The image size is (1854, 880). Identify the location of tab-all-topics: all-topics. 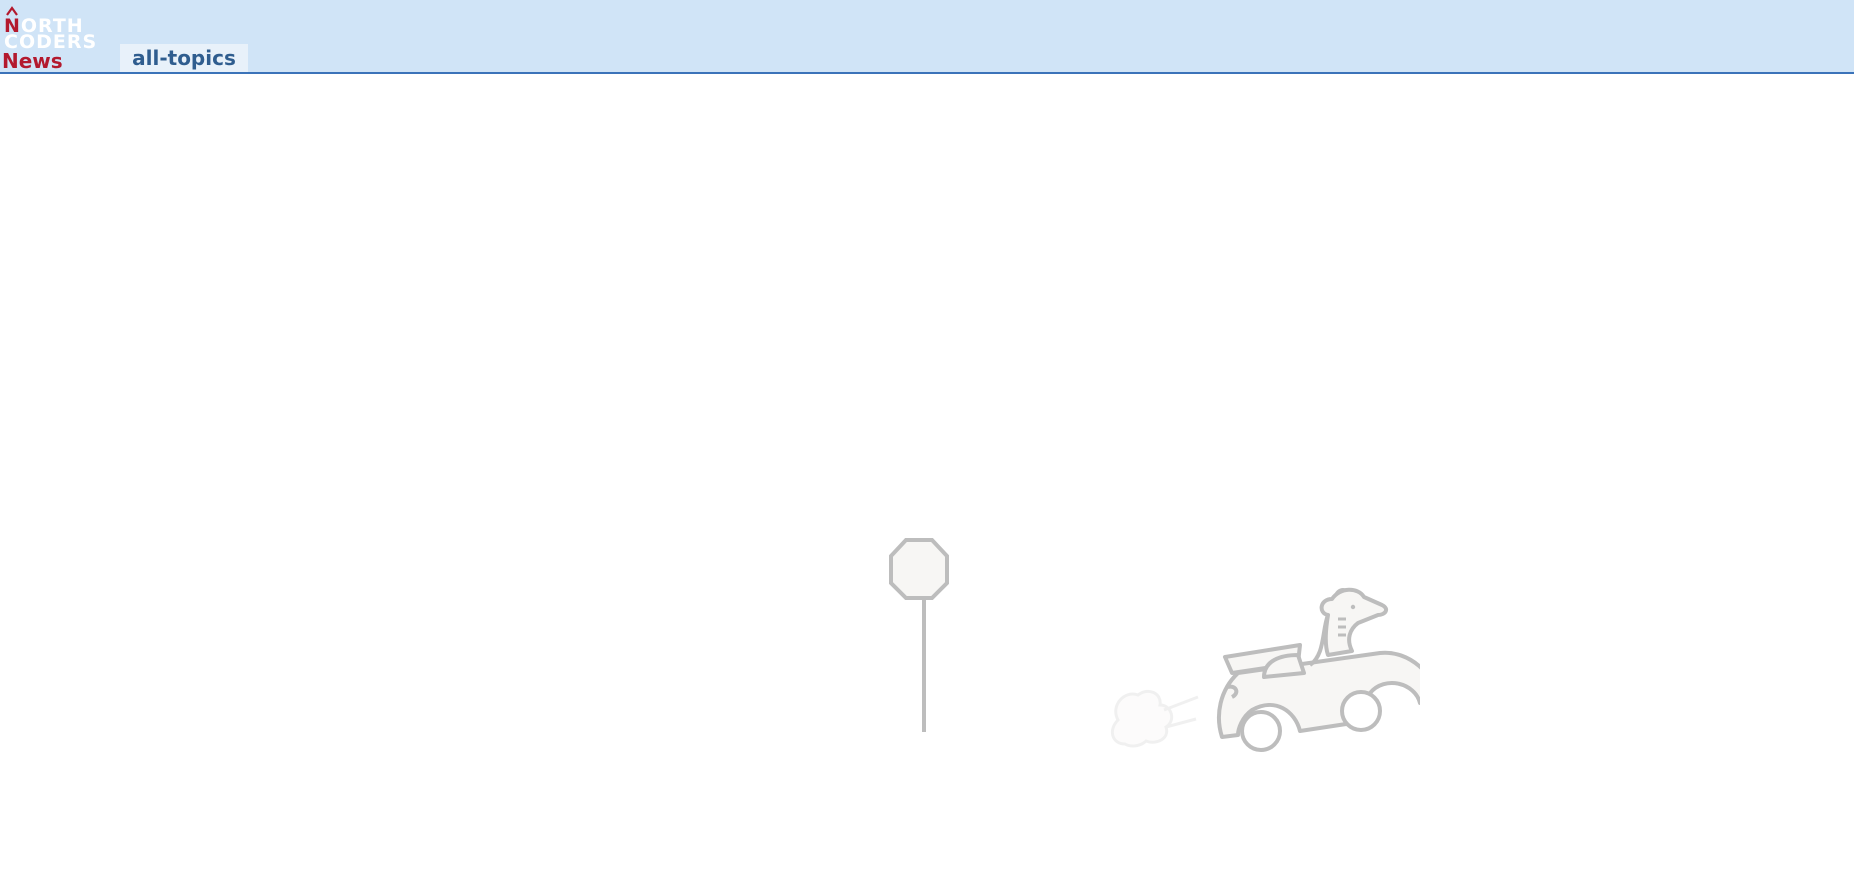
(184, 58).